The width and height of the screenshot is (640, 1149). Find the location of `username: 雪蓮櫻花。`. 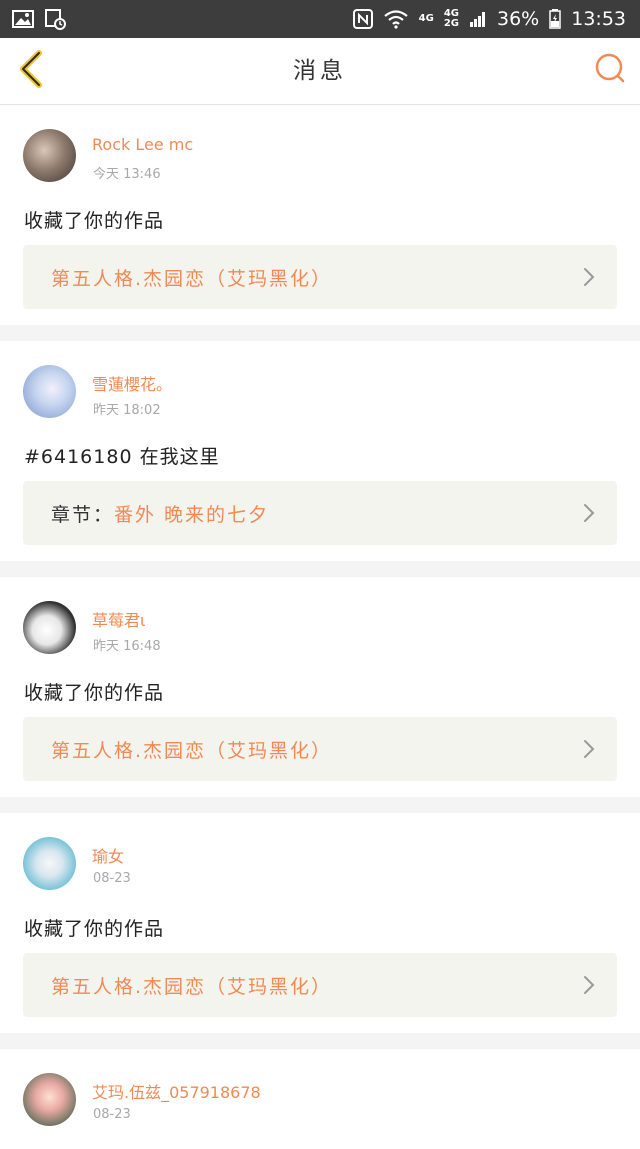

username: 雪蓮櫻花。 is located at coordinates (132, 383).